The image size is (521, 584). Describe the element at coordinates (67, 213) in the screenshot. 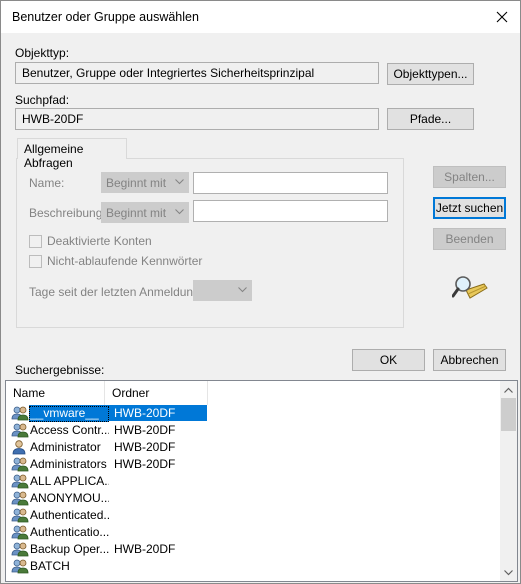

I see `description-label: Beschreibung:` at that location.